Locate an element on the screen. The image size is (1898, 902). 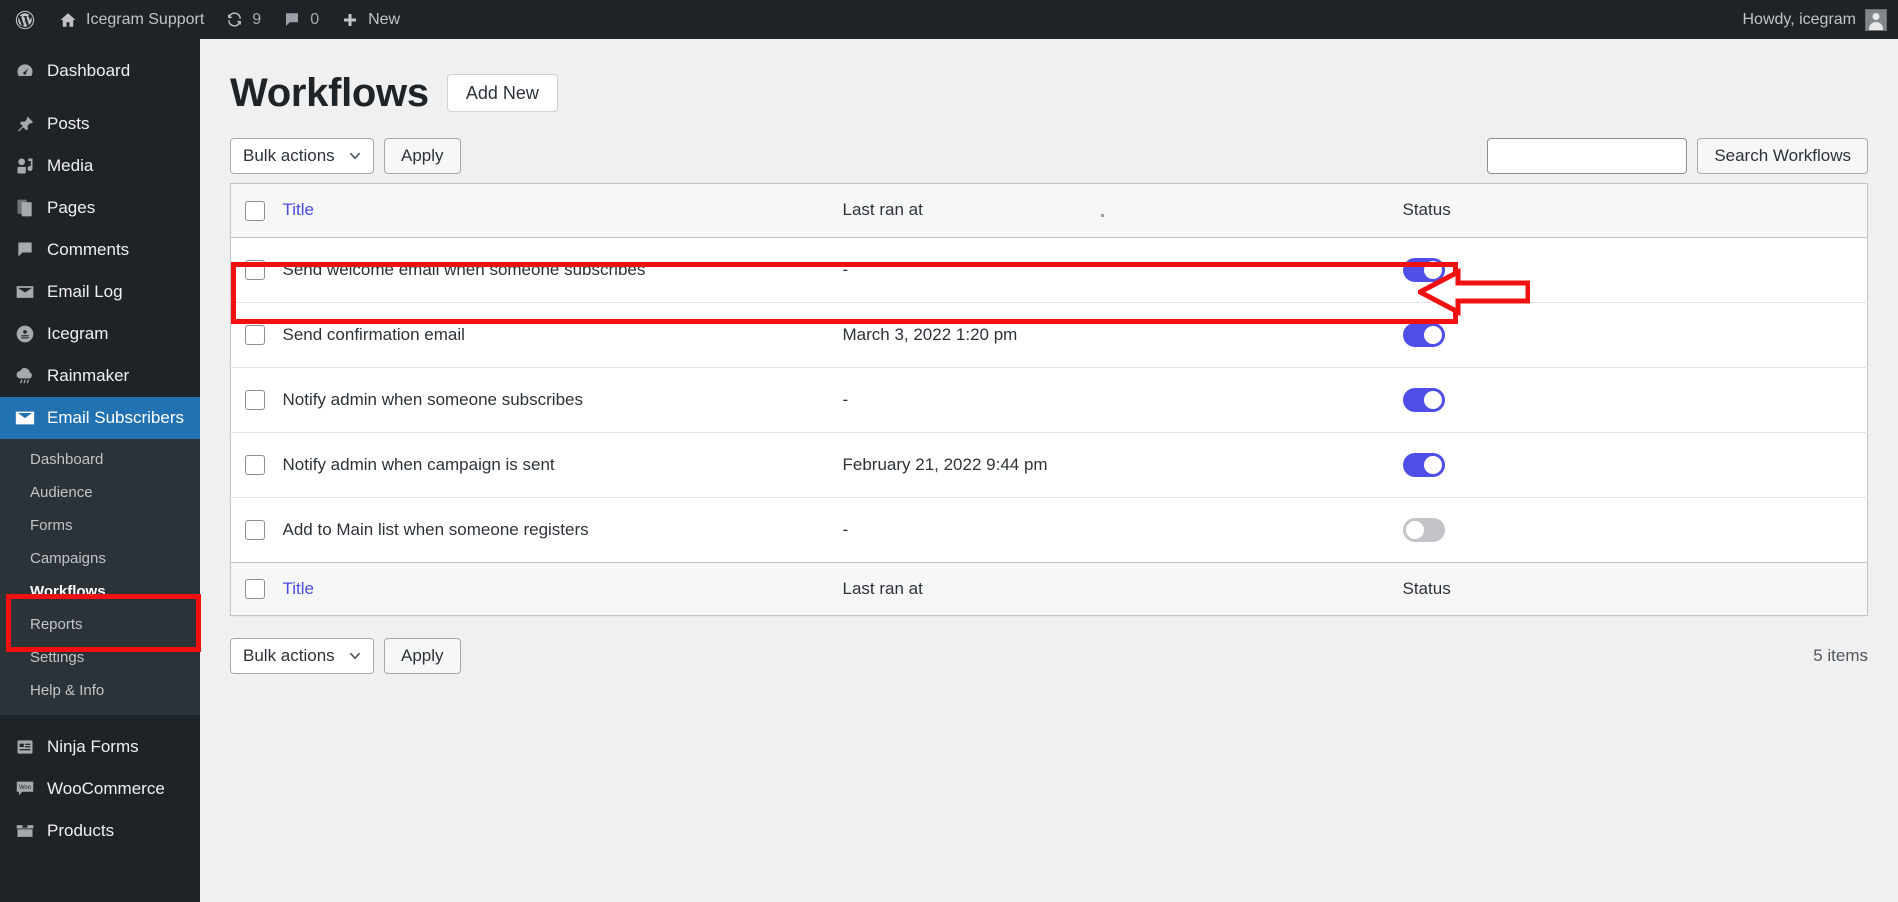
howdy-label: Howdy, icegram is located at coordinates (1799, 19).